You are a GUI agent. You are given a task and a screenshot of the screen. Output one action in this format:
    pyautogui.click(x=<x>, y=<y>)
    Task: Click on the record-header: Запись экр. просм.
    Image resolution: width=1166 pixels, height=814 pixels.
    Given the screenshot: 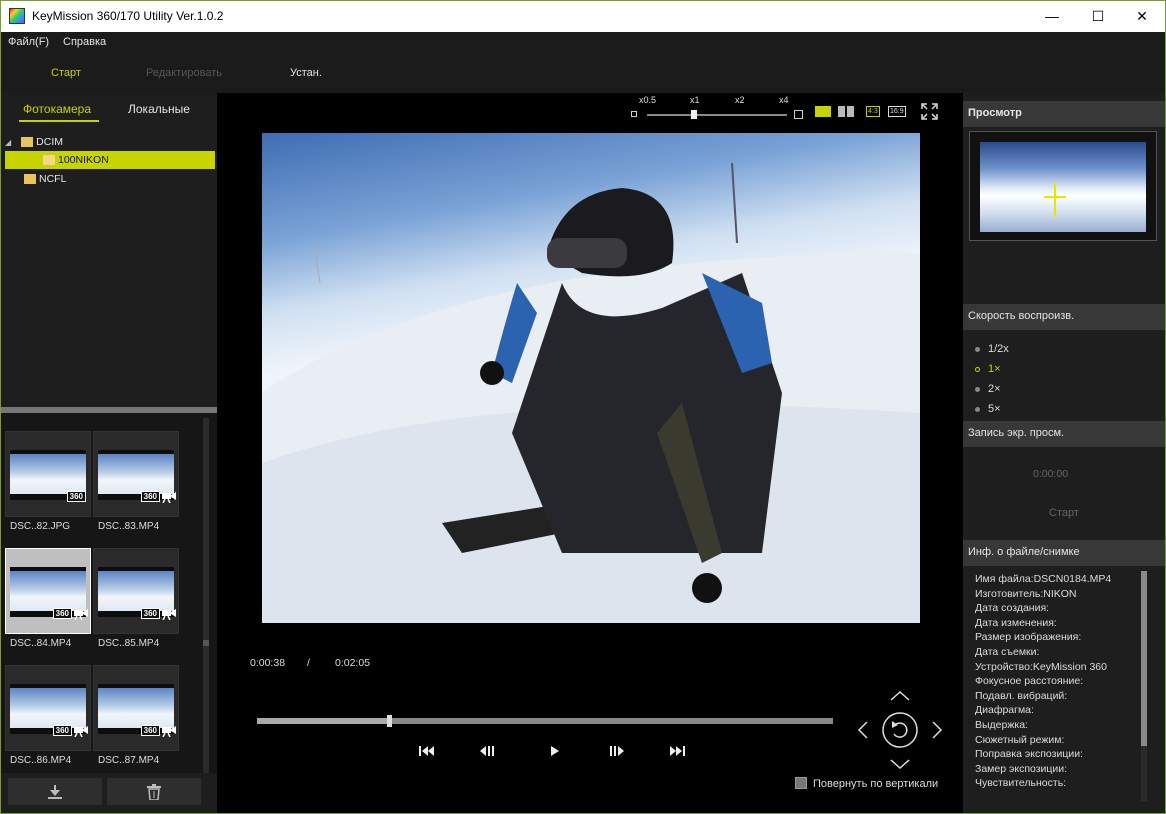 What is the action you would take?
    pyautogui.click(x=1064, y=434)
    